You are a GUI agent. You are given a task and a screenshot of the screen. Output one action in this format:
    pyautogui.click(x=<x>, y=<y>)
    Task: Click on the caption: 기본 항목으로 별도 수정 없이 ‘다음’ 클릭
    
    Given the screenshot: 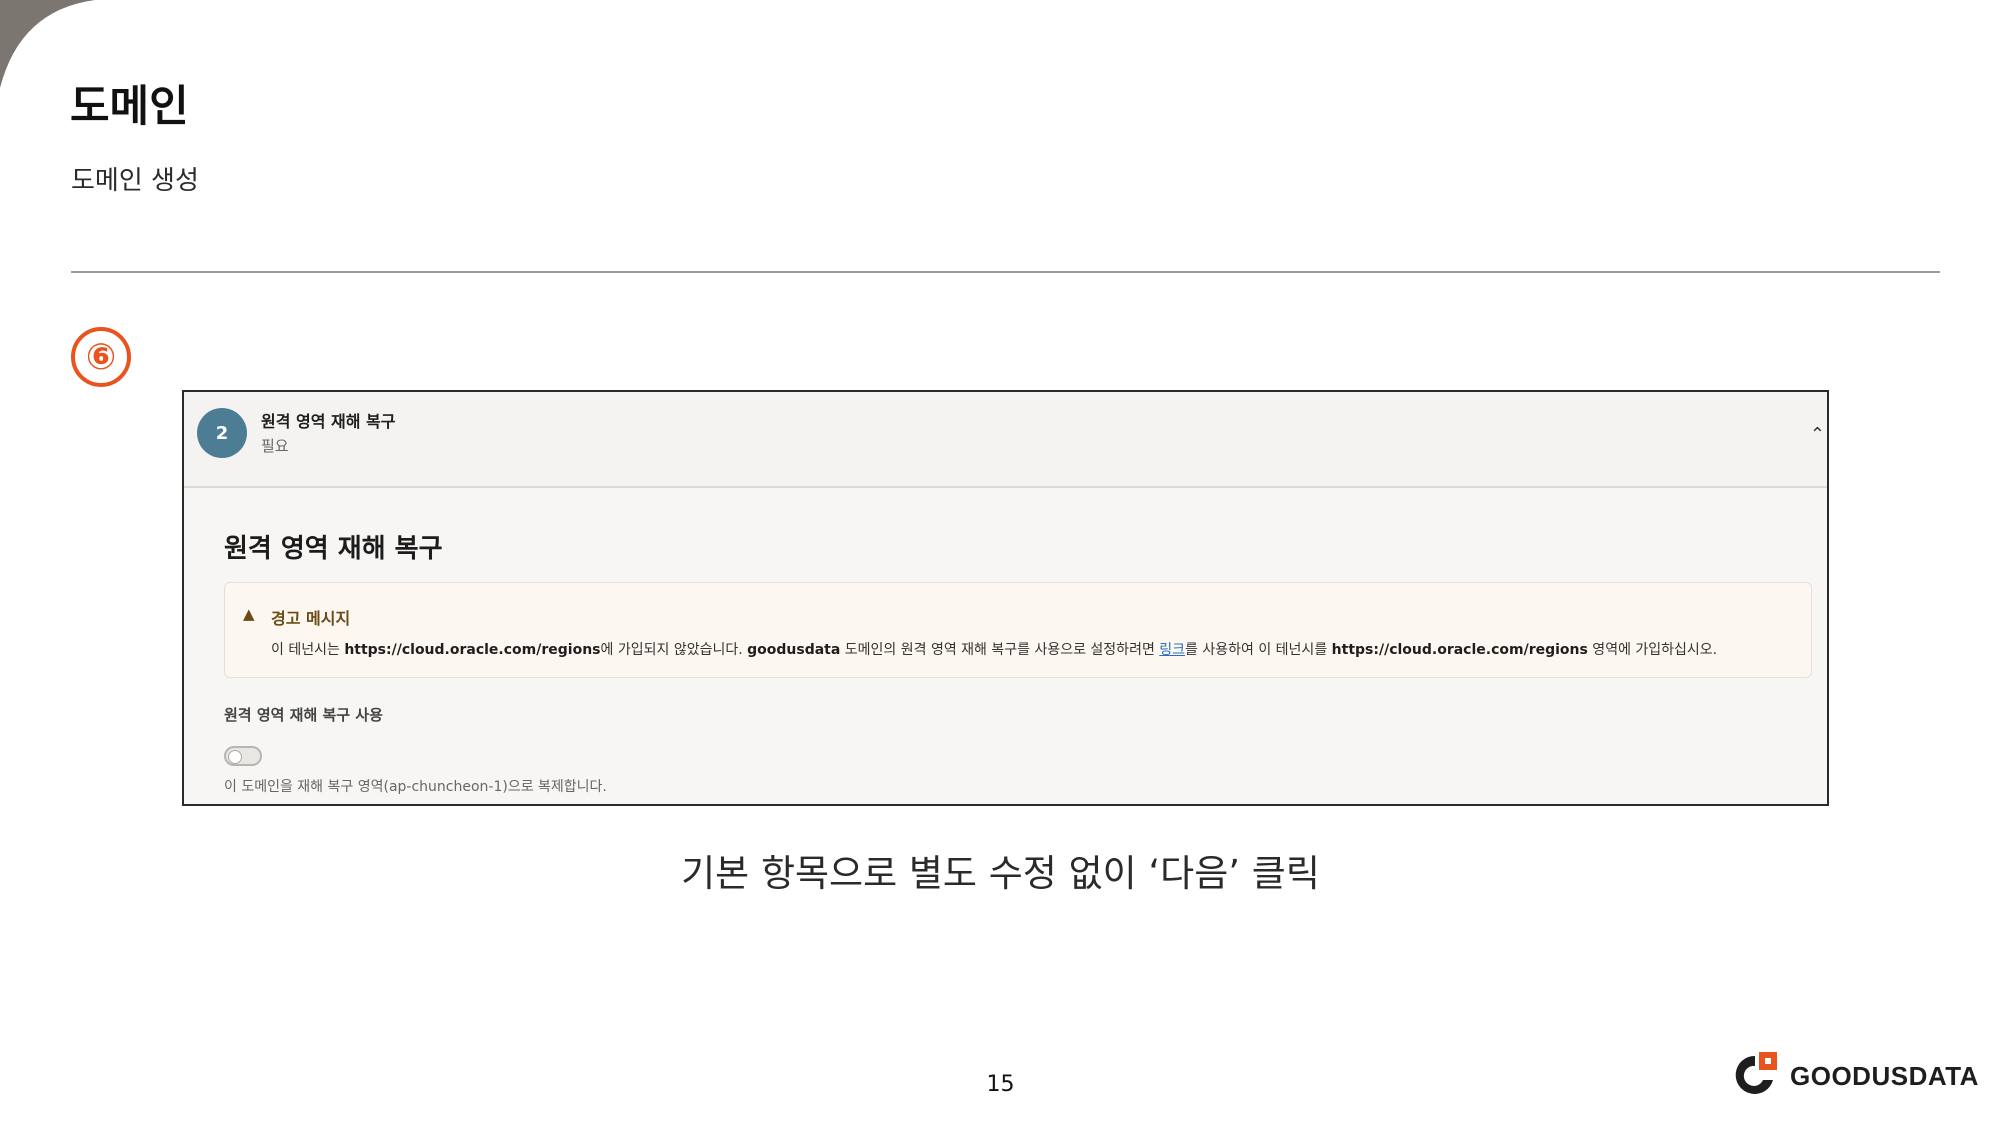 What is the action you would take?
    pyautogui.click(x=1000, y=873)
    